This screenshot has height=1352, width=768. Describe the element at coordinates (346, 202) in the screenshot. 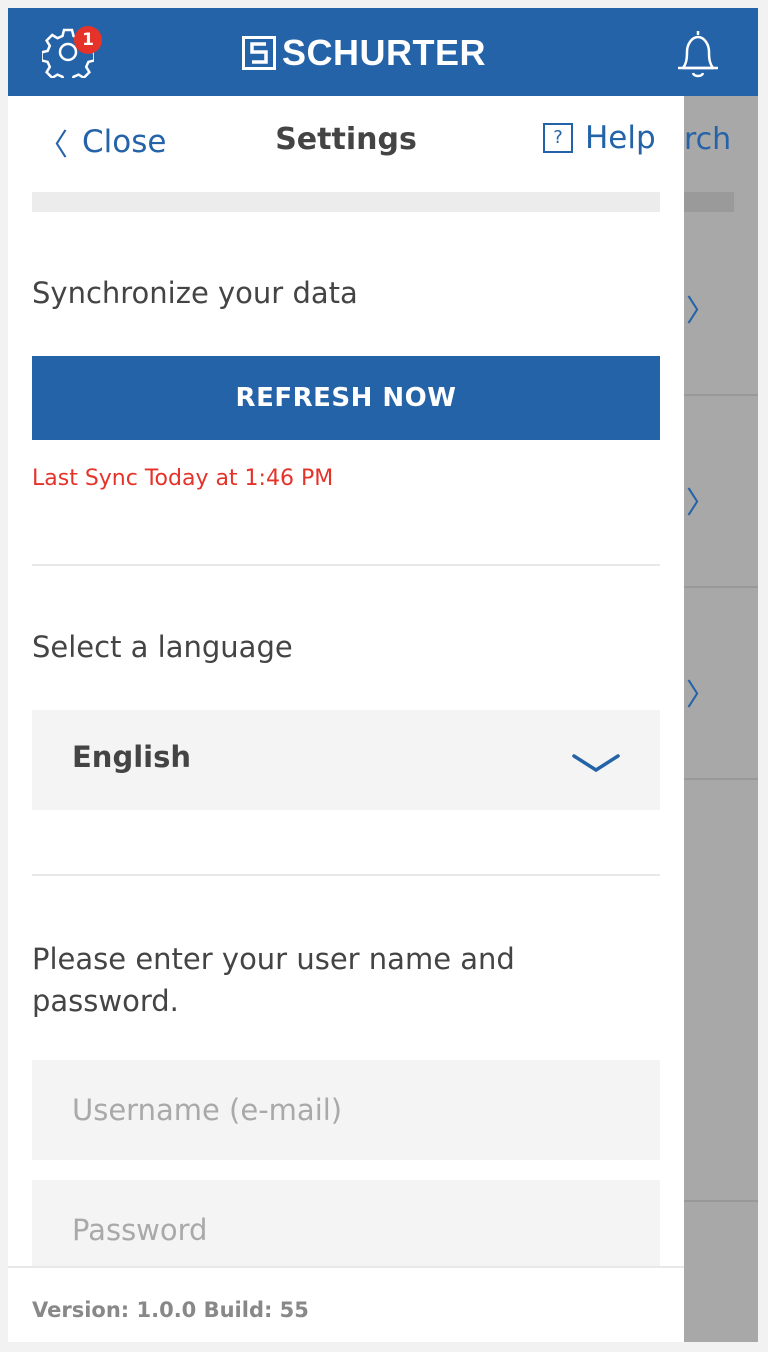

I see `section-divider-bar` at that location.